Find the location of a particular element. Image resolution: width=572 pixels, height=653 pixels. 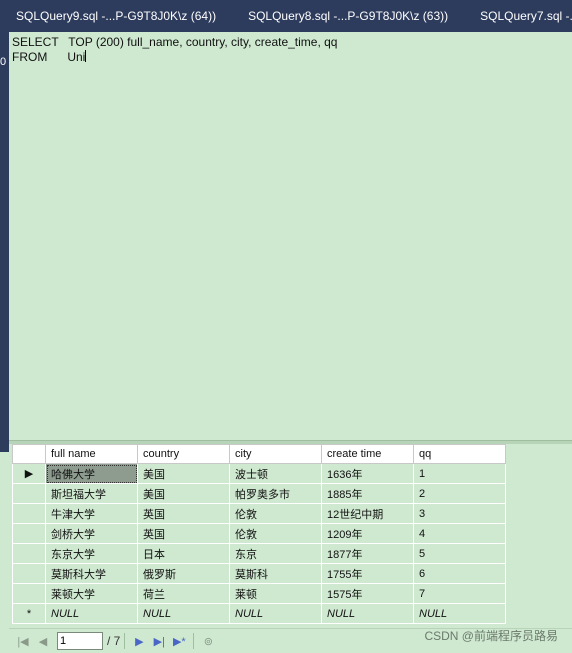

column-header-full-name: full name is located at coordinates (91, 454).